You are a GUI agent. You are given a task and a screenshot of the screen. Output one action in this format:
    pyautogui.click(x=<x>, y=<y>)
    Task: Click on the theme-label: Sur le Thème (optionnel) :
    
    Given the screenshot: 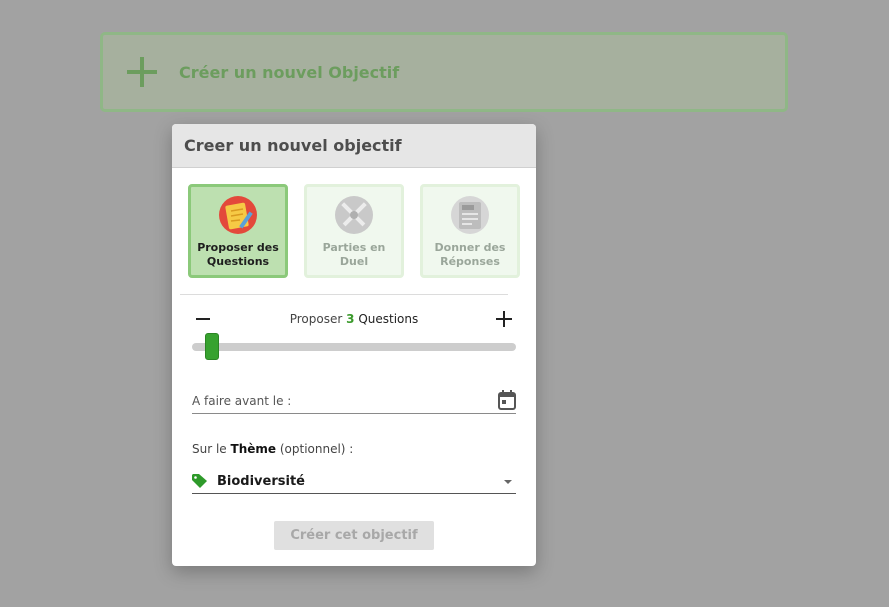 What is the action you would take?
    pyautogui.click(x=273, y=449)
    